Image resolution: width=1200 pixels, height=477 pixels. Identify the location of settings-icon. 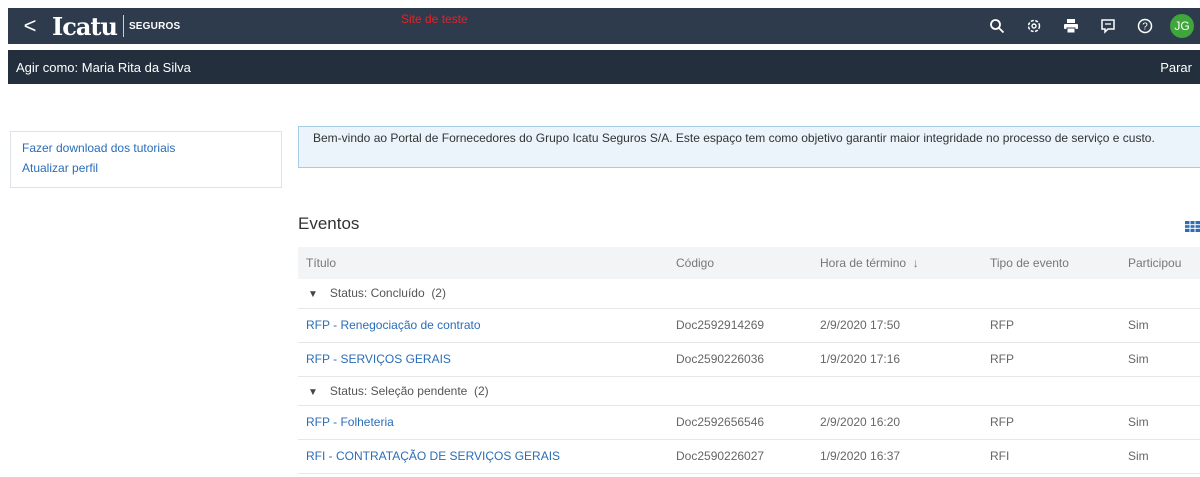
(1033, 26).